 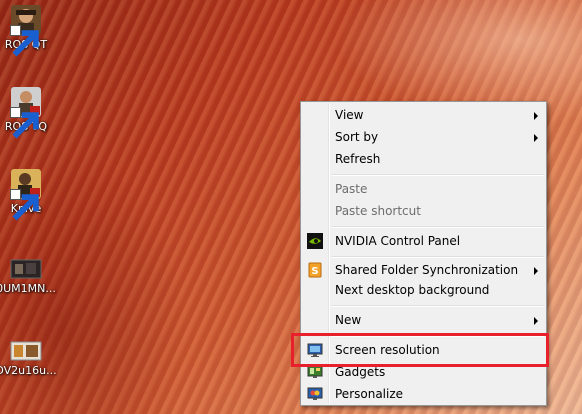 I want to click on menu-item-label: Paste shortcut, so click(x=378, y=211).